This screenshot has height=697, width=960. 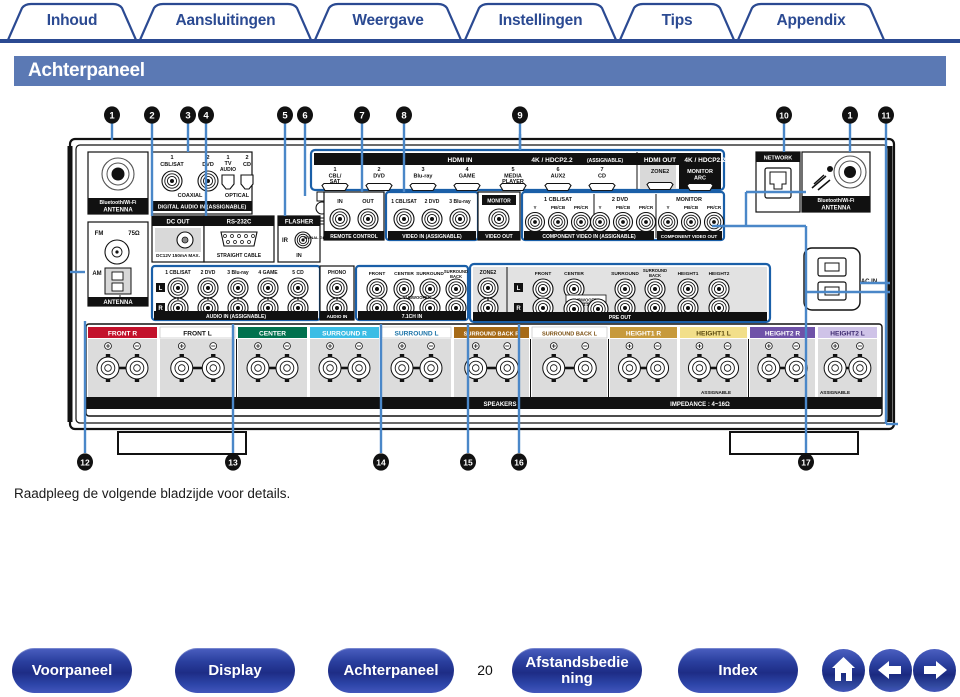 What do you see at coordinates (391, 670) in the screenshot?
I see `nav-achterpaneel: Achterpaneel` at bounding box center [391, 670].